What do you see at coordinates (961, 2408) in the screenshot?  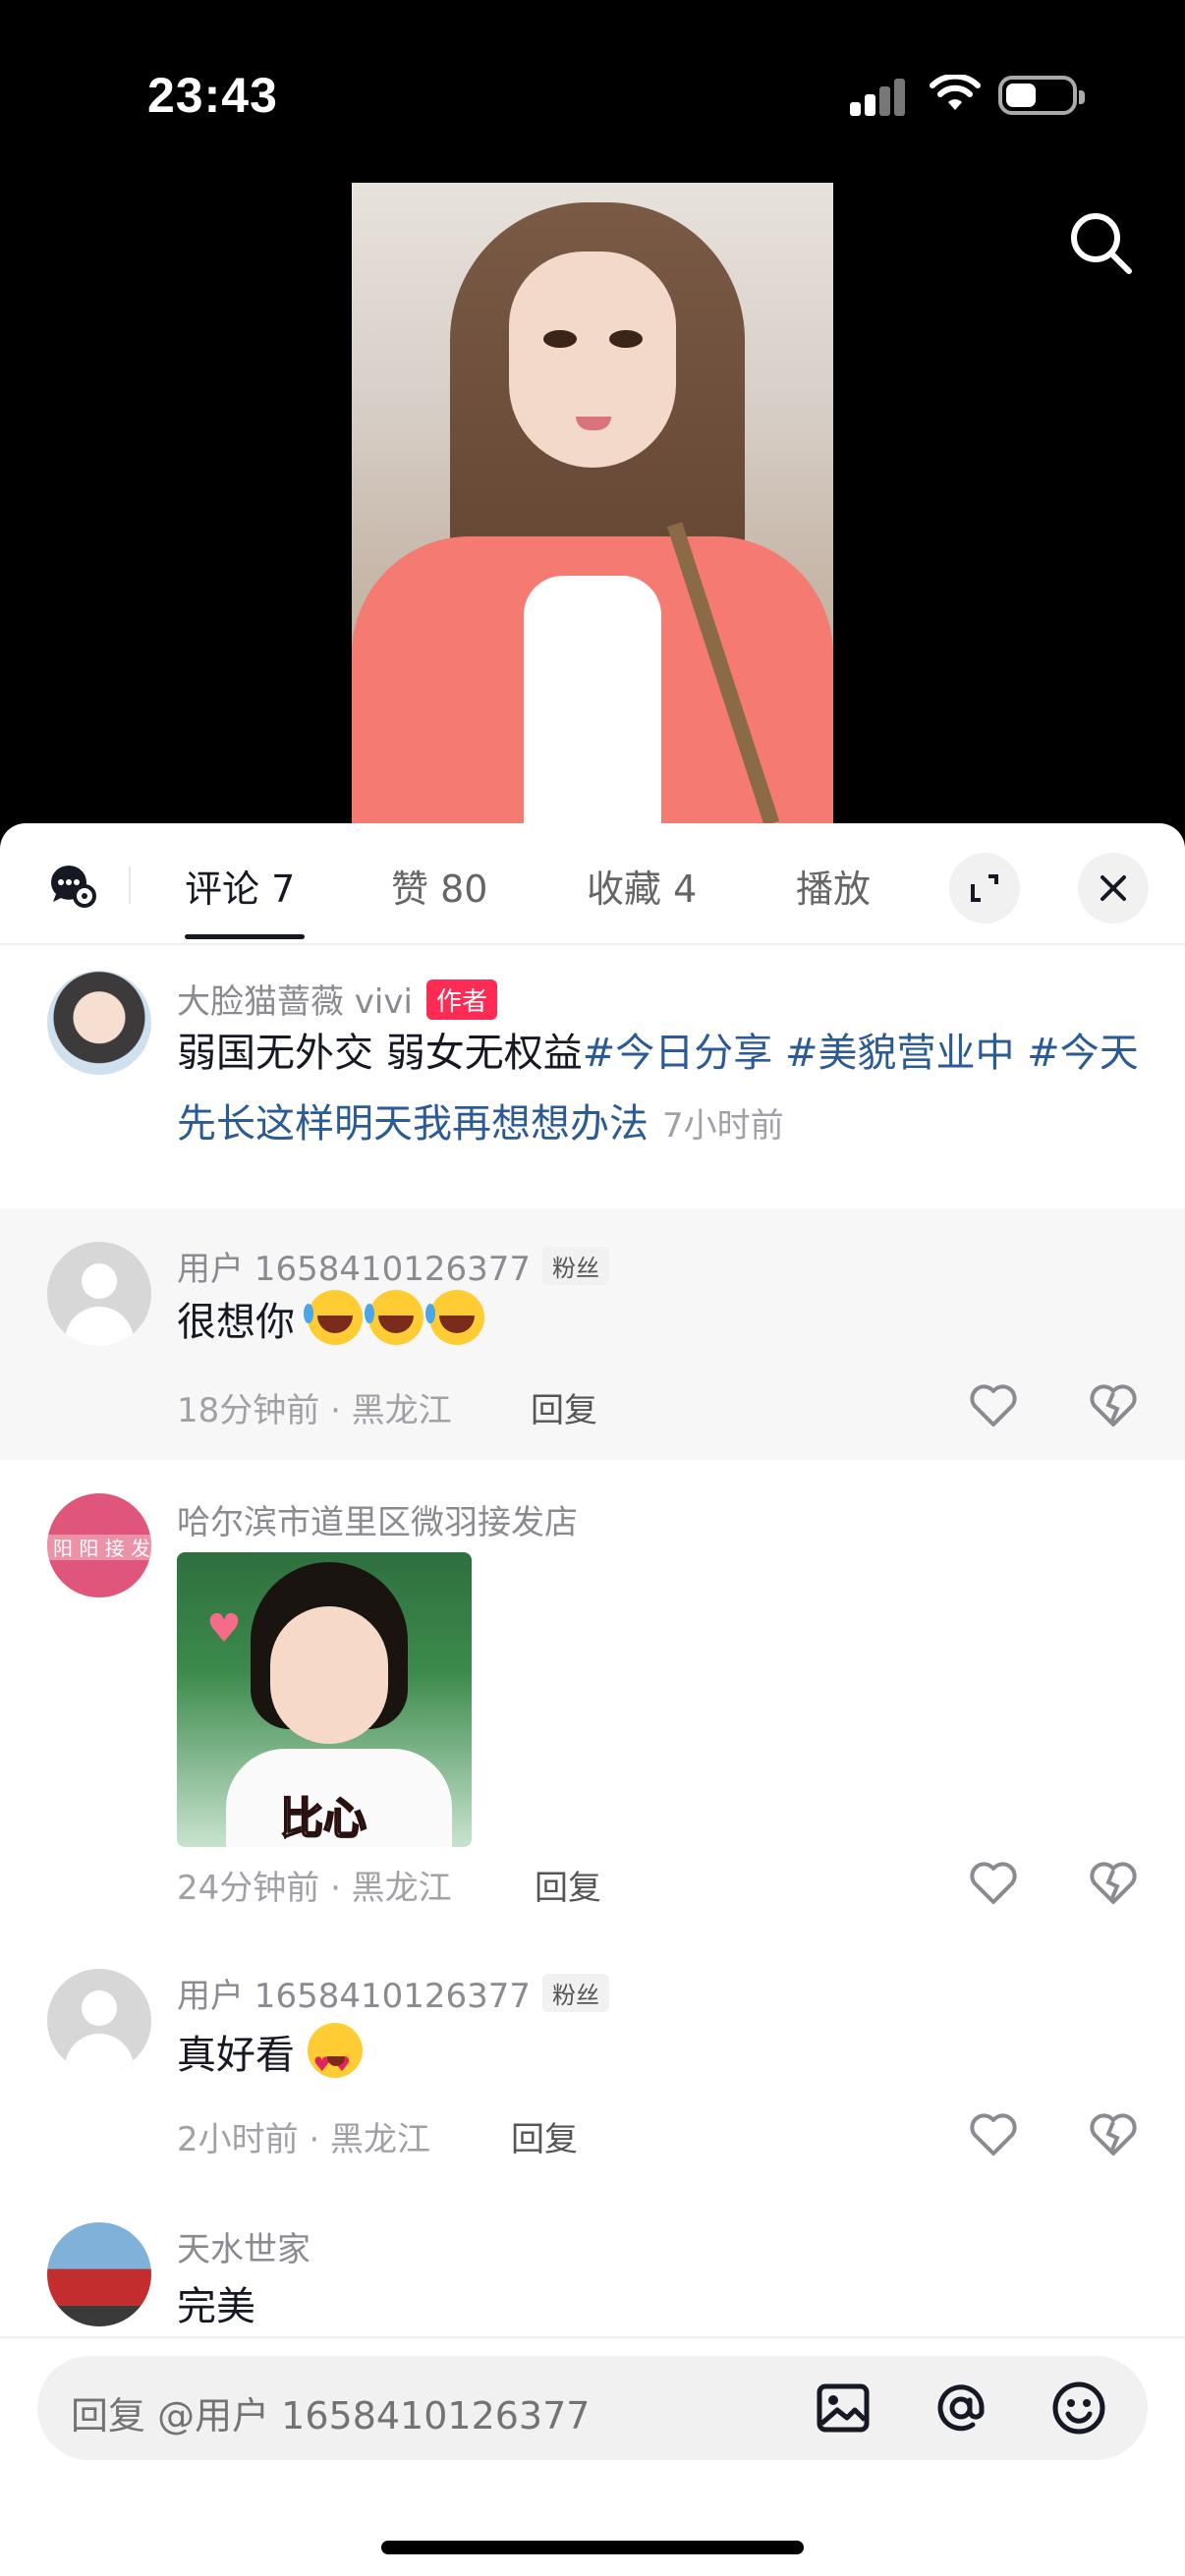 I see `mention-icon` at bounding box center [961, 2408].